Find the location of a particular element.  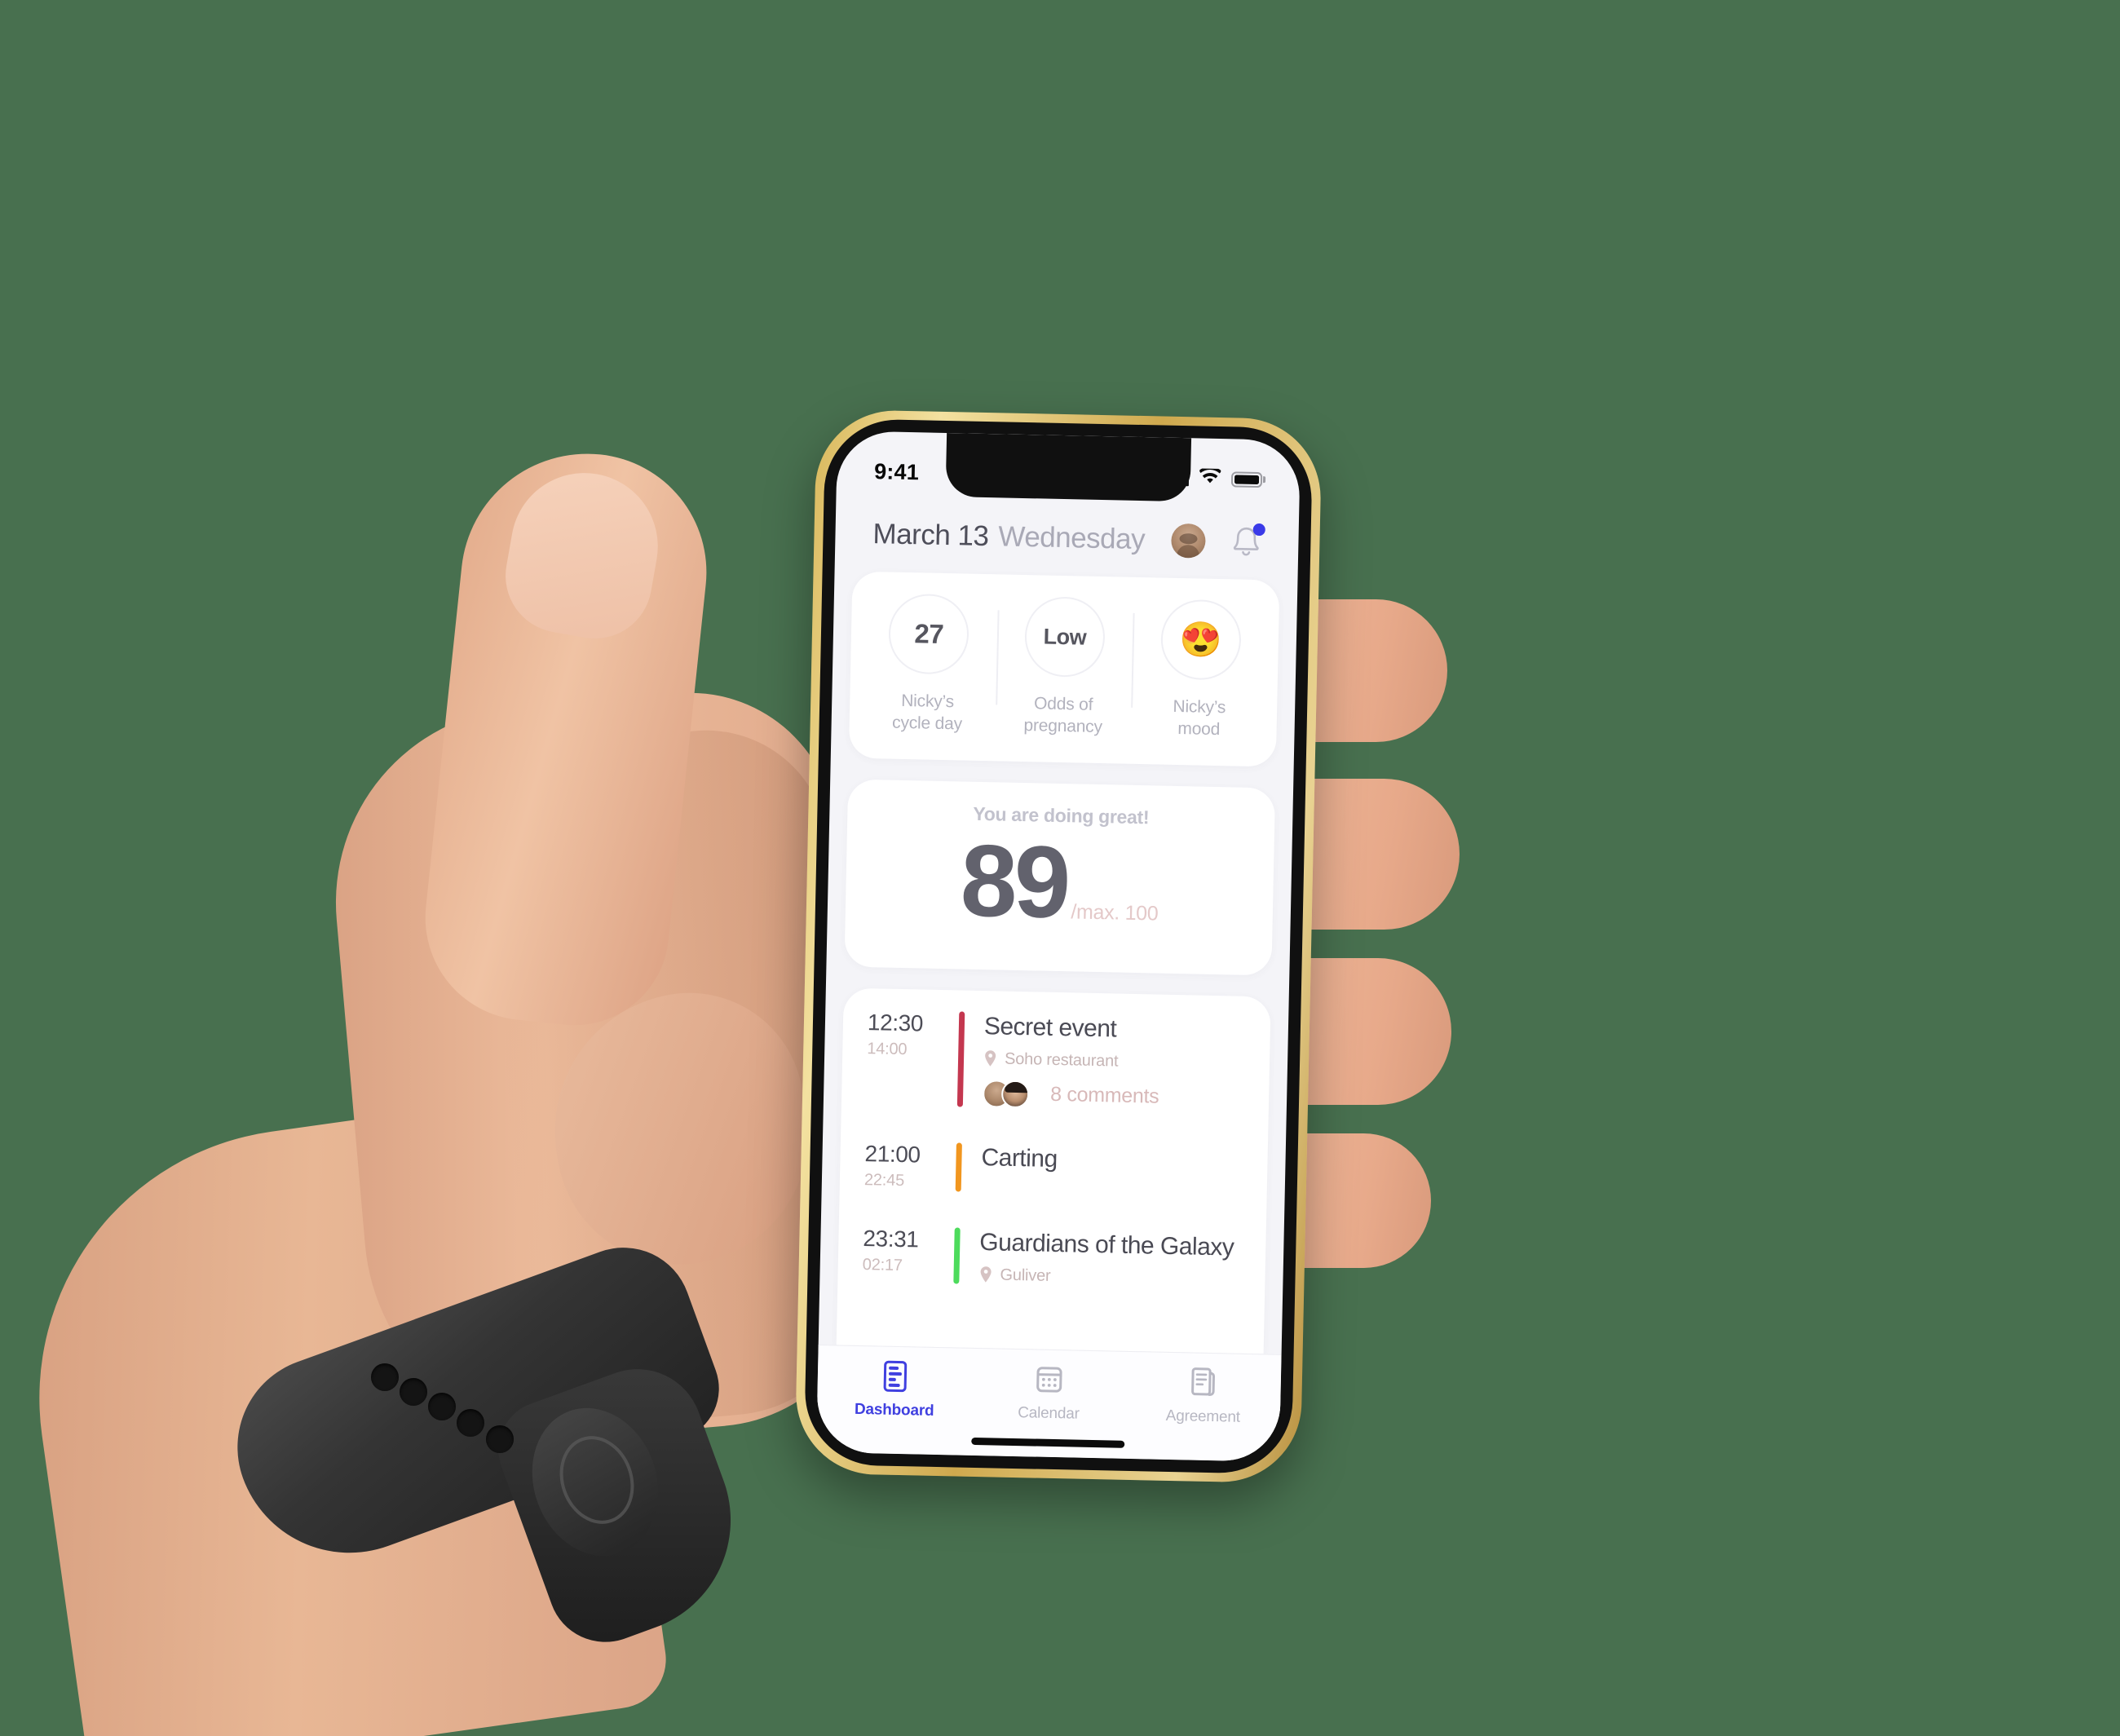

event-title: Carting is located at coordinates (1019, 1158).